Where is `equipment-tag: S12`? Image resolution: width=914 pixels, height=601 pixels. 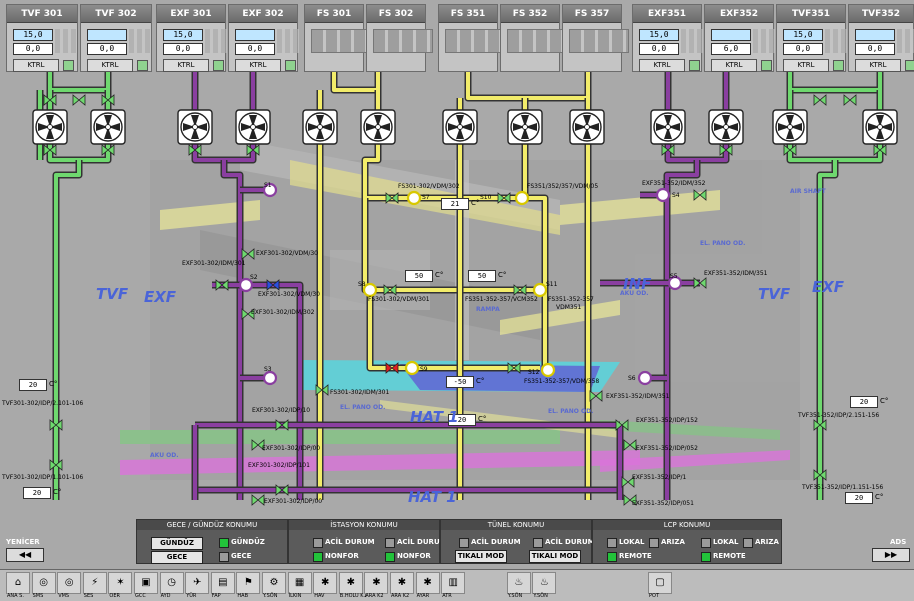 equipment-tag: S12 is located at coordinates (534, 372).